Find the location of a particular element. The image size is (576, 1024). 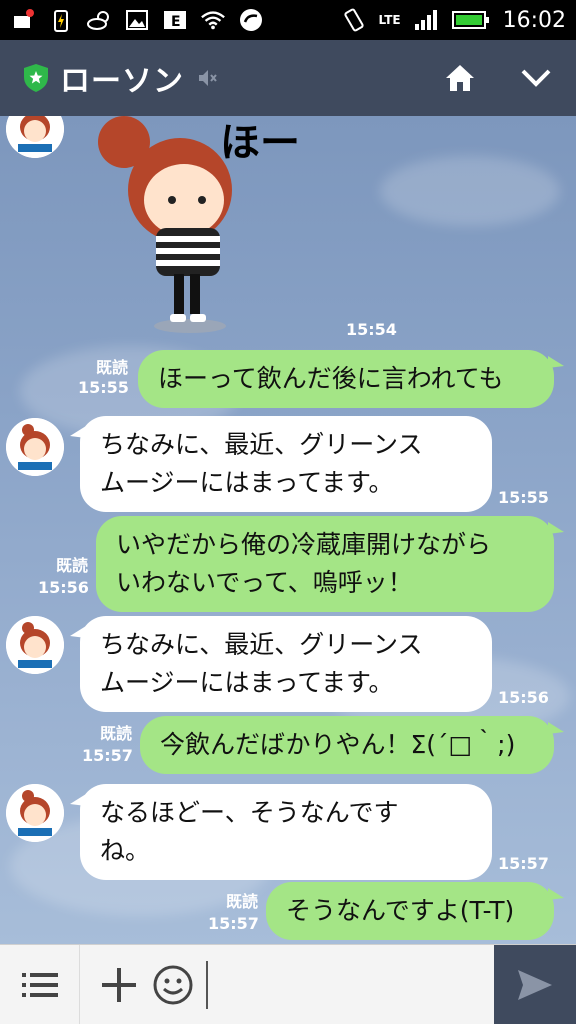

gallery-icon is located at coordinates (137, 20).